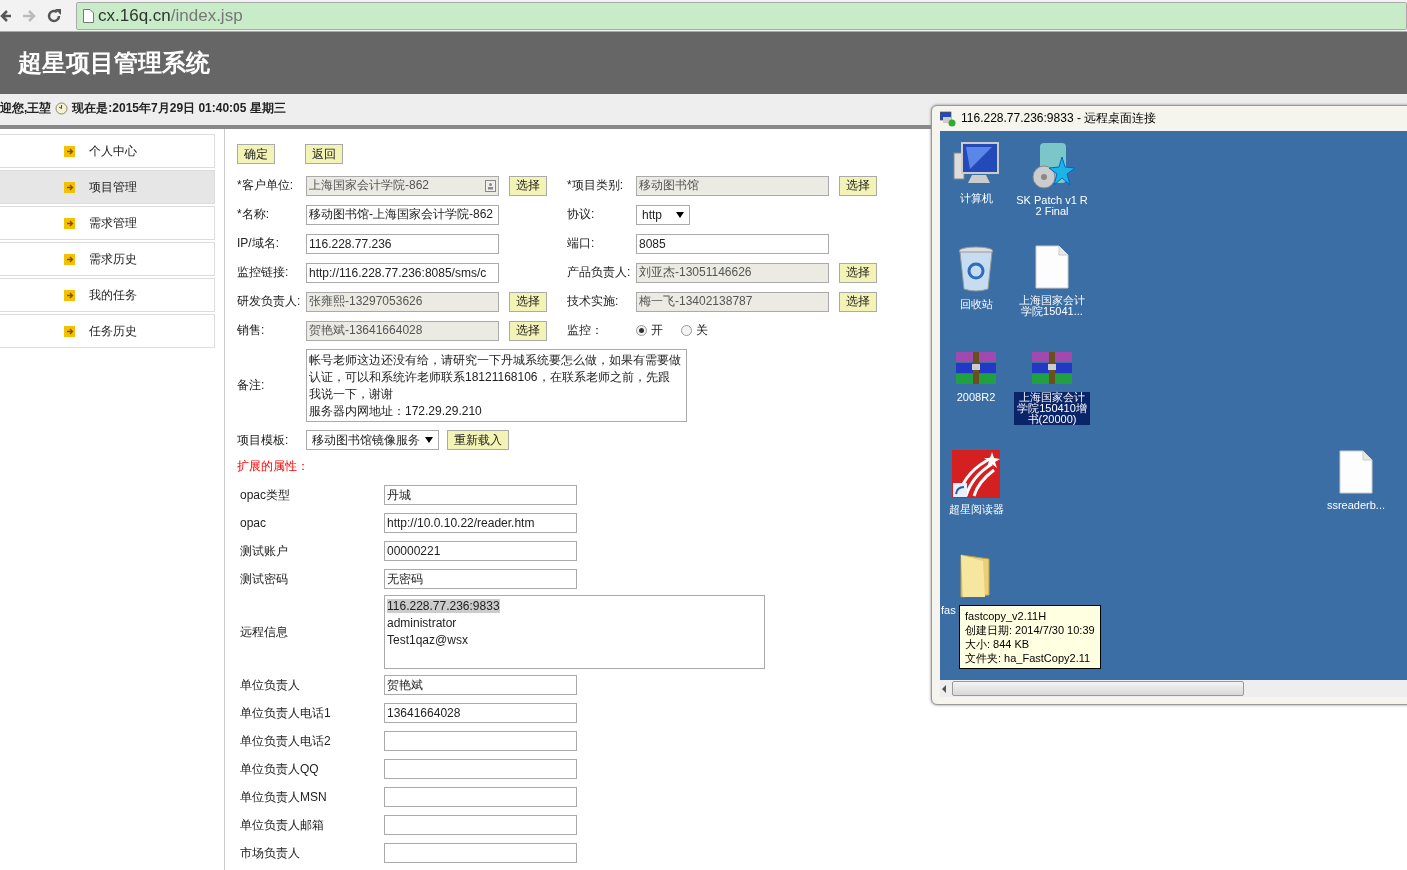 The image size is (1407, 870). Describe the element at coordinates (948, 118) in the screenshot. I see `remote-desktop-icon` at that location.